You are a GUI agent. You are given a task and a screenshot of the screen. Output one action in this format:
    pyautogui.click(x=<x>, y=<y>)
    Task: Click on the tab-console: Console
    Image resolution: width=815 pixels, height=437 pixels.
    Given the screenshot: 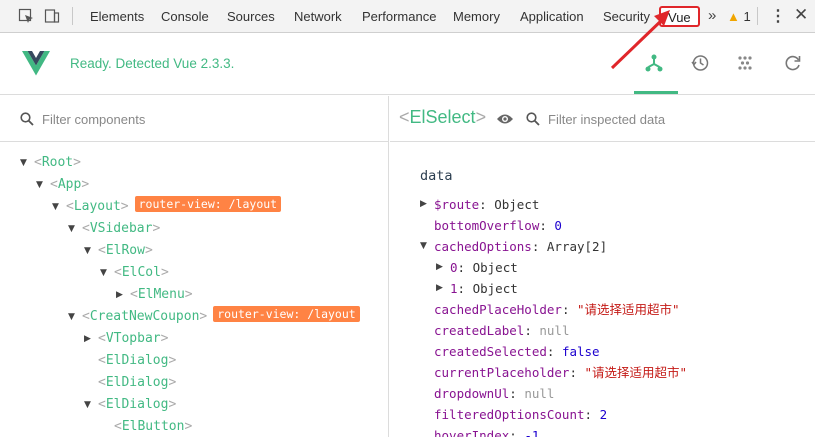 What is the action you would take?
    pyautogui.click(x=185, y=16)
    